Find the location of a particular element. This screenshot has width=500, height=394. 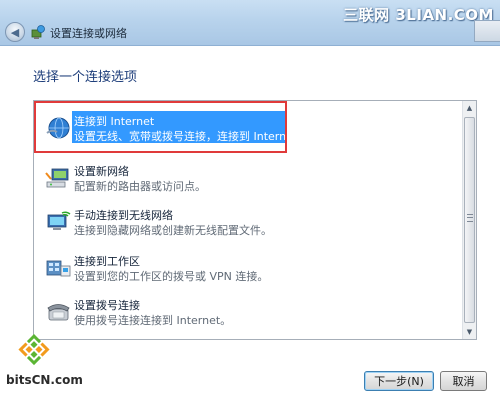

option-label: 连接到工作区 is located at coordinates (107, 261).